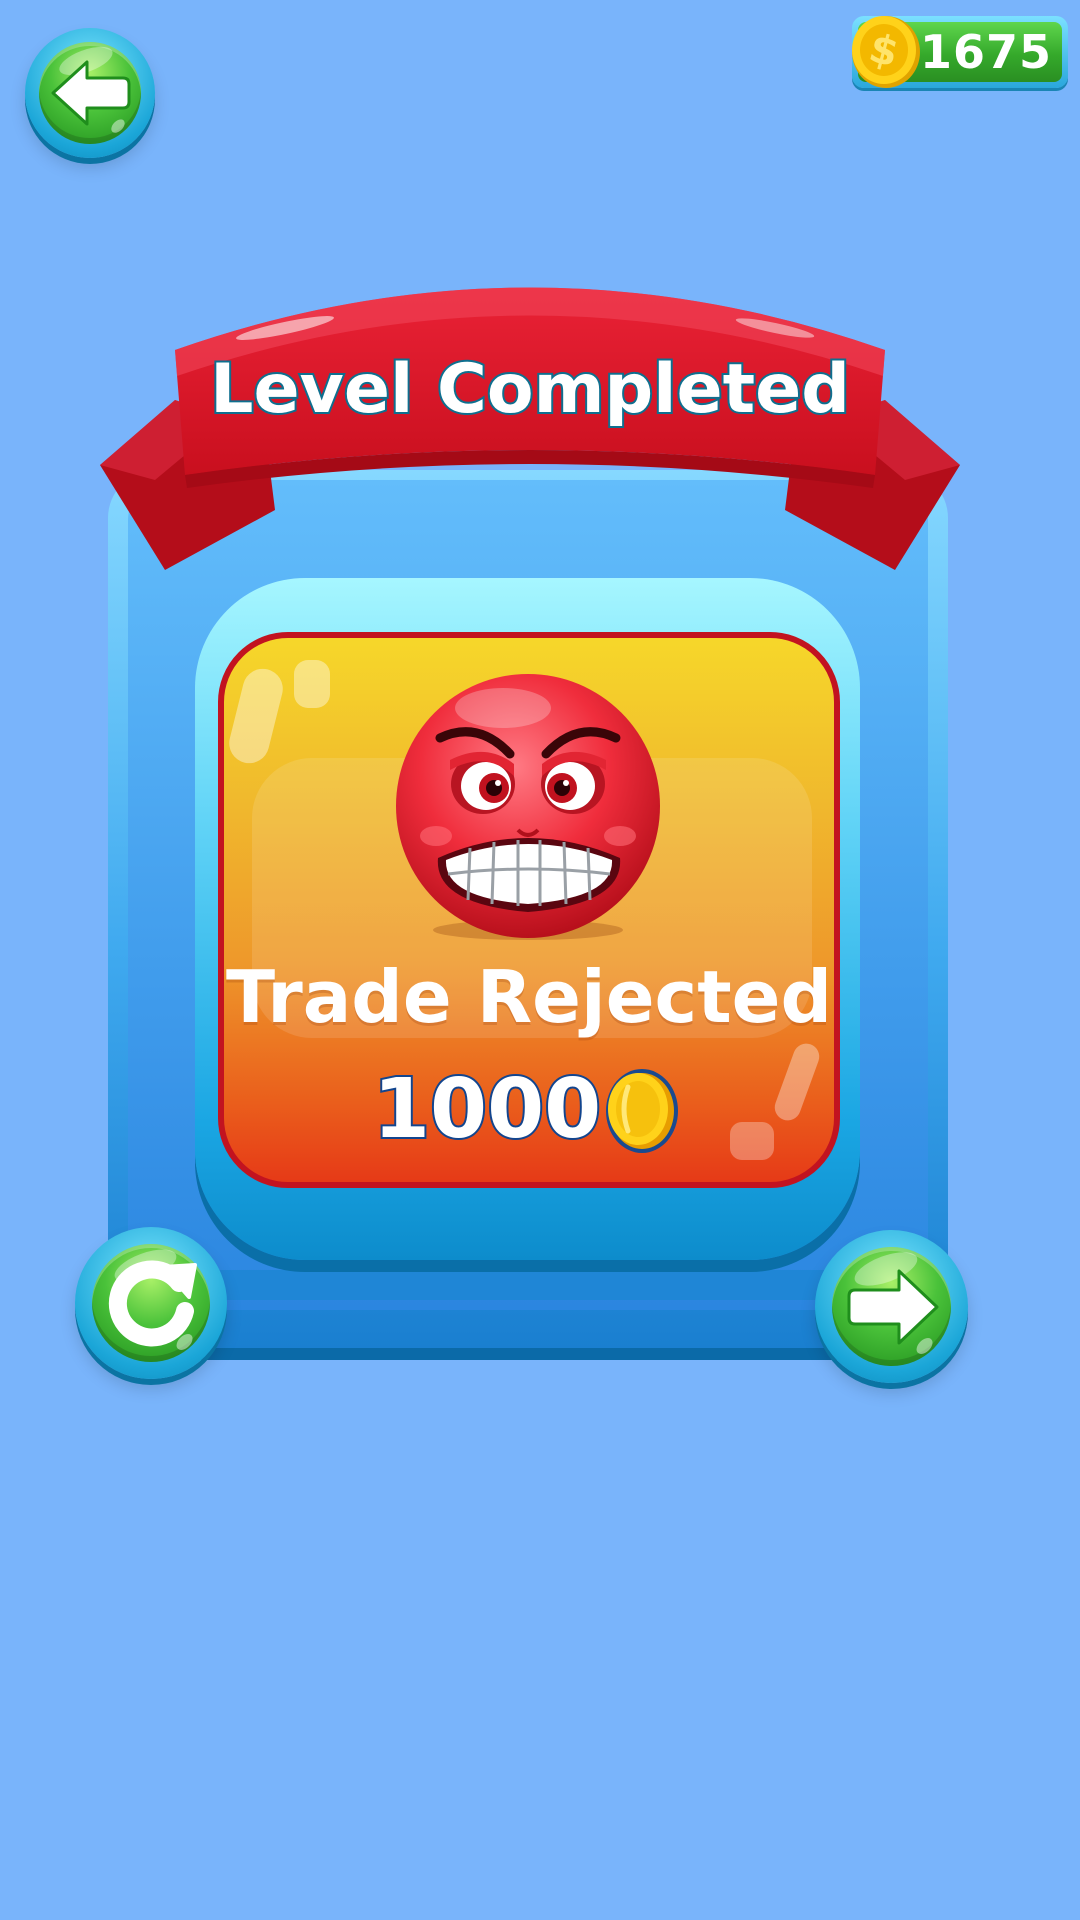 The image size is (1080, 1920). What do you see at coordinates (528, 807) in the screenshot?
I see `angry-face-icon` at bounding box center [528, 807].